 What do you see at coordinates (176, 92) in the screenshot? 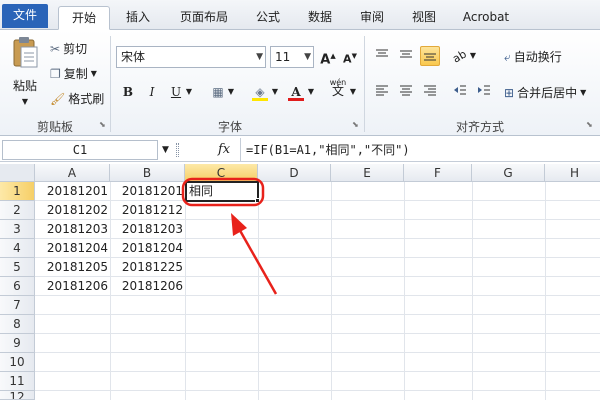
I see `underline-button: U` at bounding box center [176, 92].